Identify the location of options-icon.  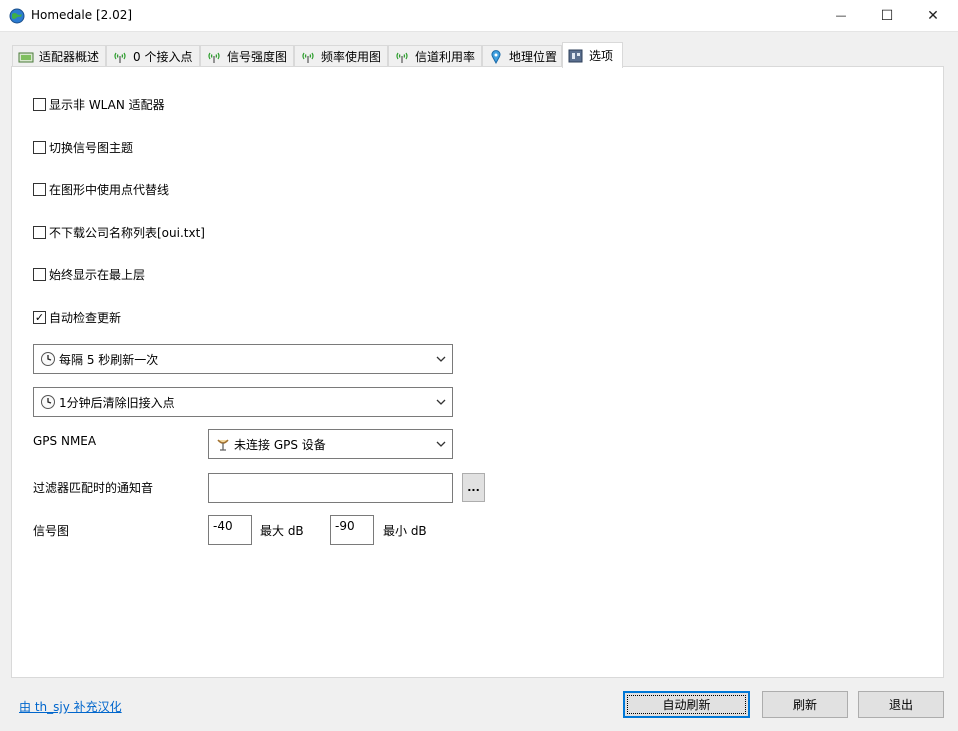
(575, 55).